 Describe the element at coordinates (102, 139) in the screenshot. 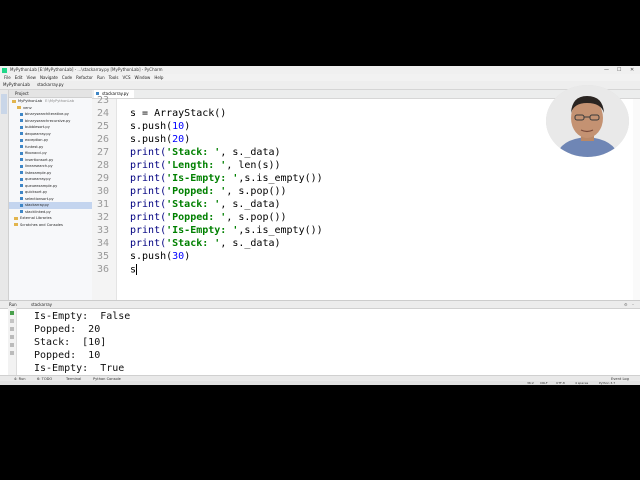

I see `line-number: 26` at that location.